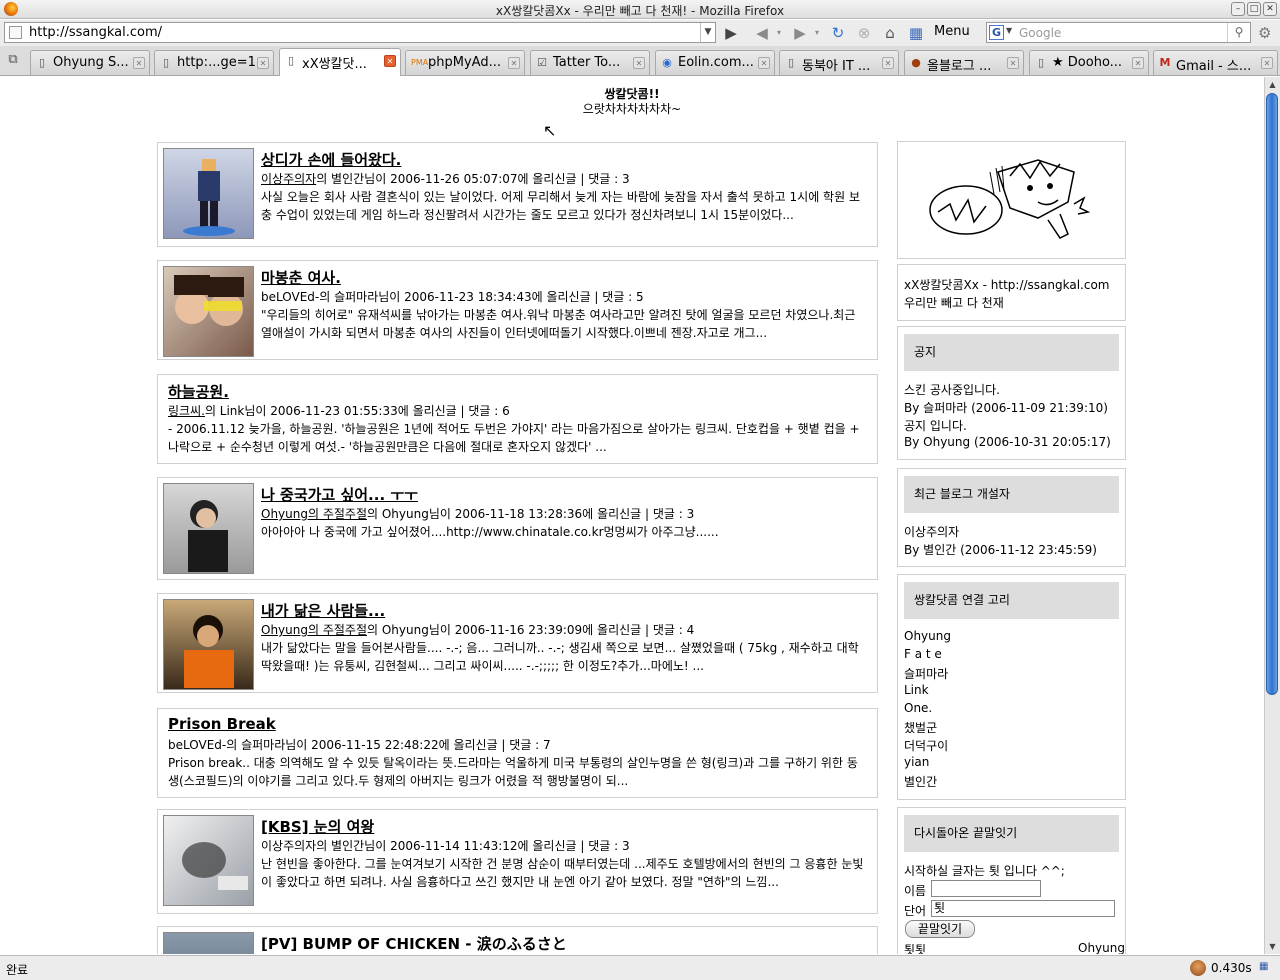 The width and height of the screenshot is (1280, 980). What do you see at coordinates (214, 62) in the screenshot?
I see `tab-1: ▯ http:...ge=1 ✕` at bounding box center [214, 62].